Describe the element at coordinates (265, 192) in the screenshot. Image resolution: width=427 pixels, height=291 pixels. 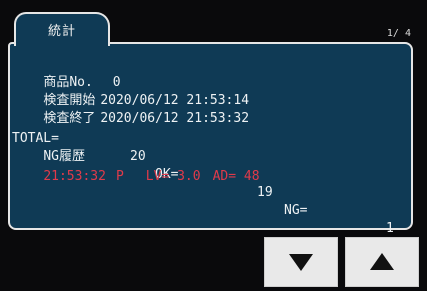
I see `ok-value: 19` at that location.